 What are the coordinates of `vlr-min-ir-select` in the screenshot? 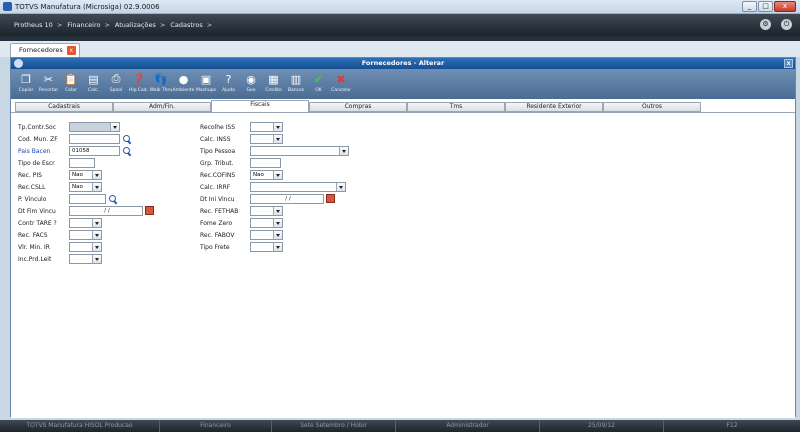 It's located at (85, 247).